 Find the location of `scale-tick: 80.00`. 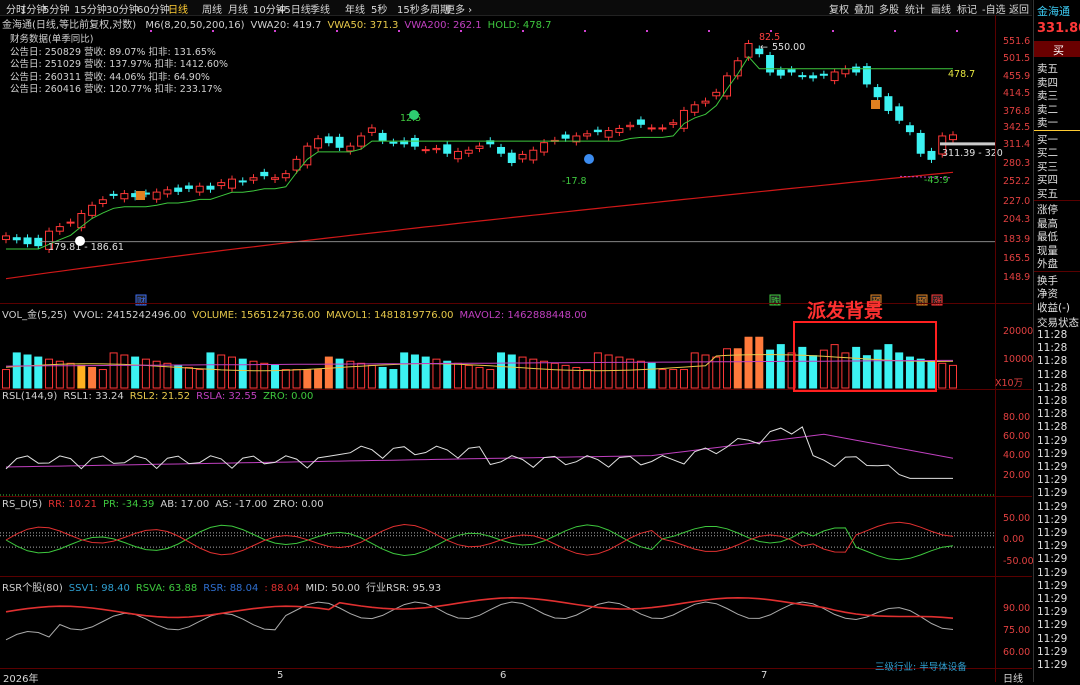

scale-tick: 80.00 is located at coordinates (1017, 417).